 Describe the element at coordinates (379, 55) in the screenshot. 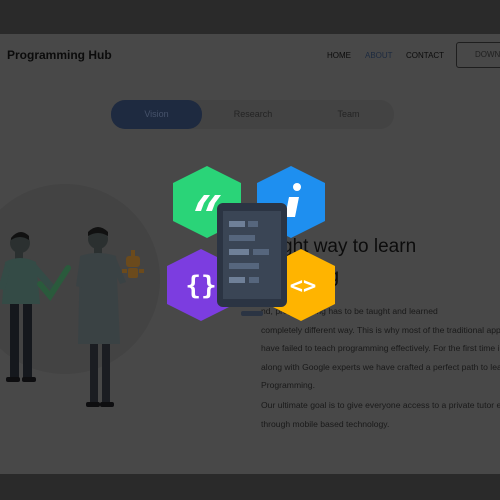

I see `nav-about: ABOUT` at that location.